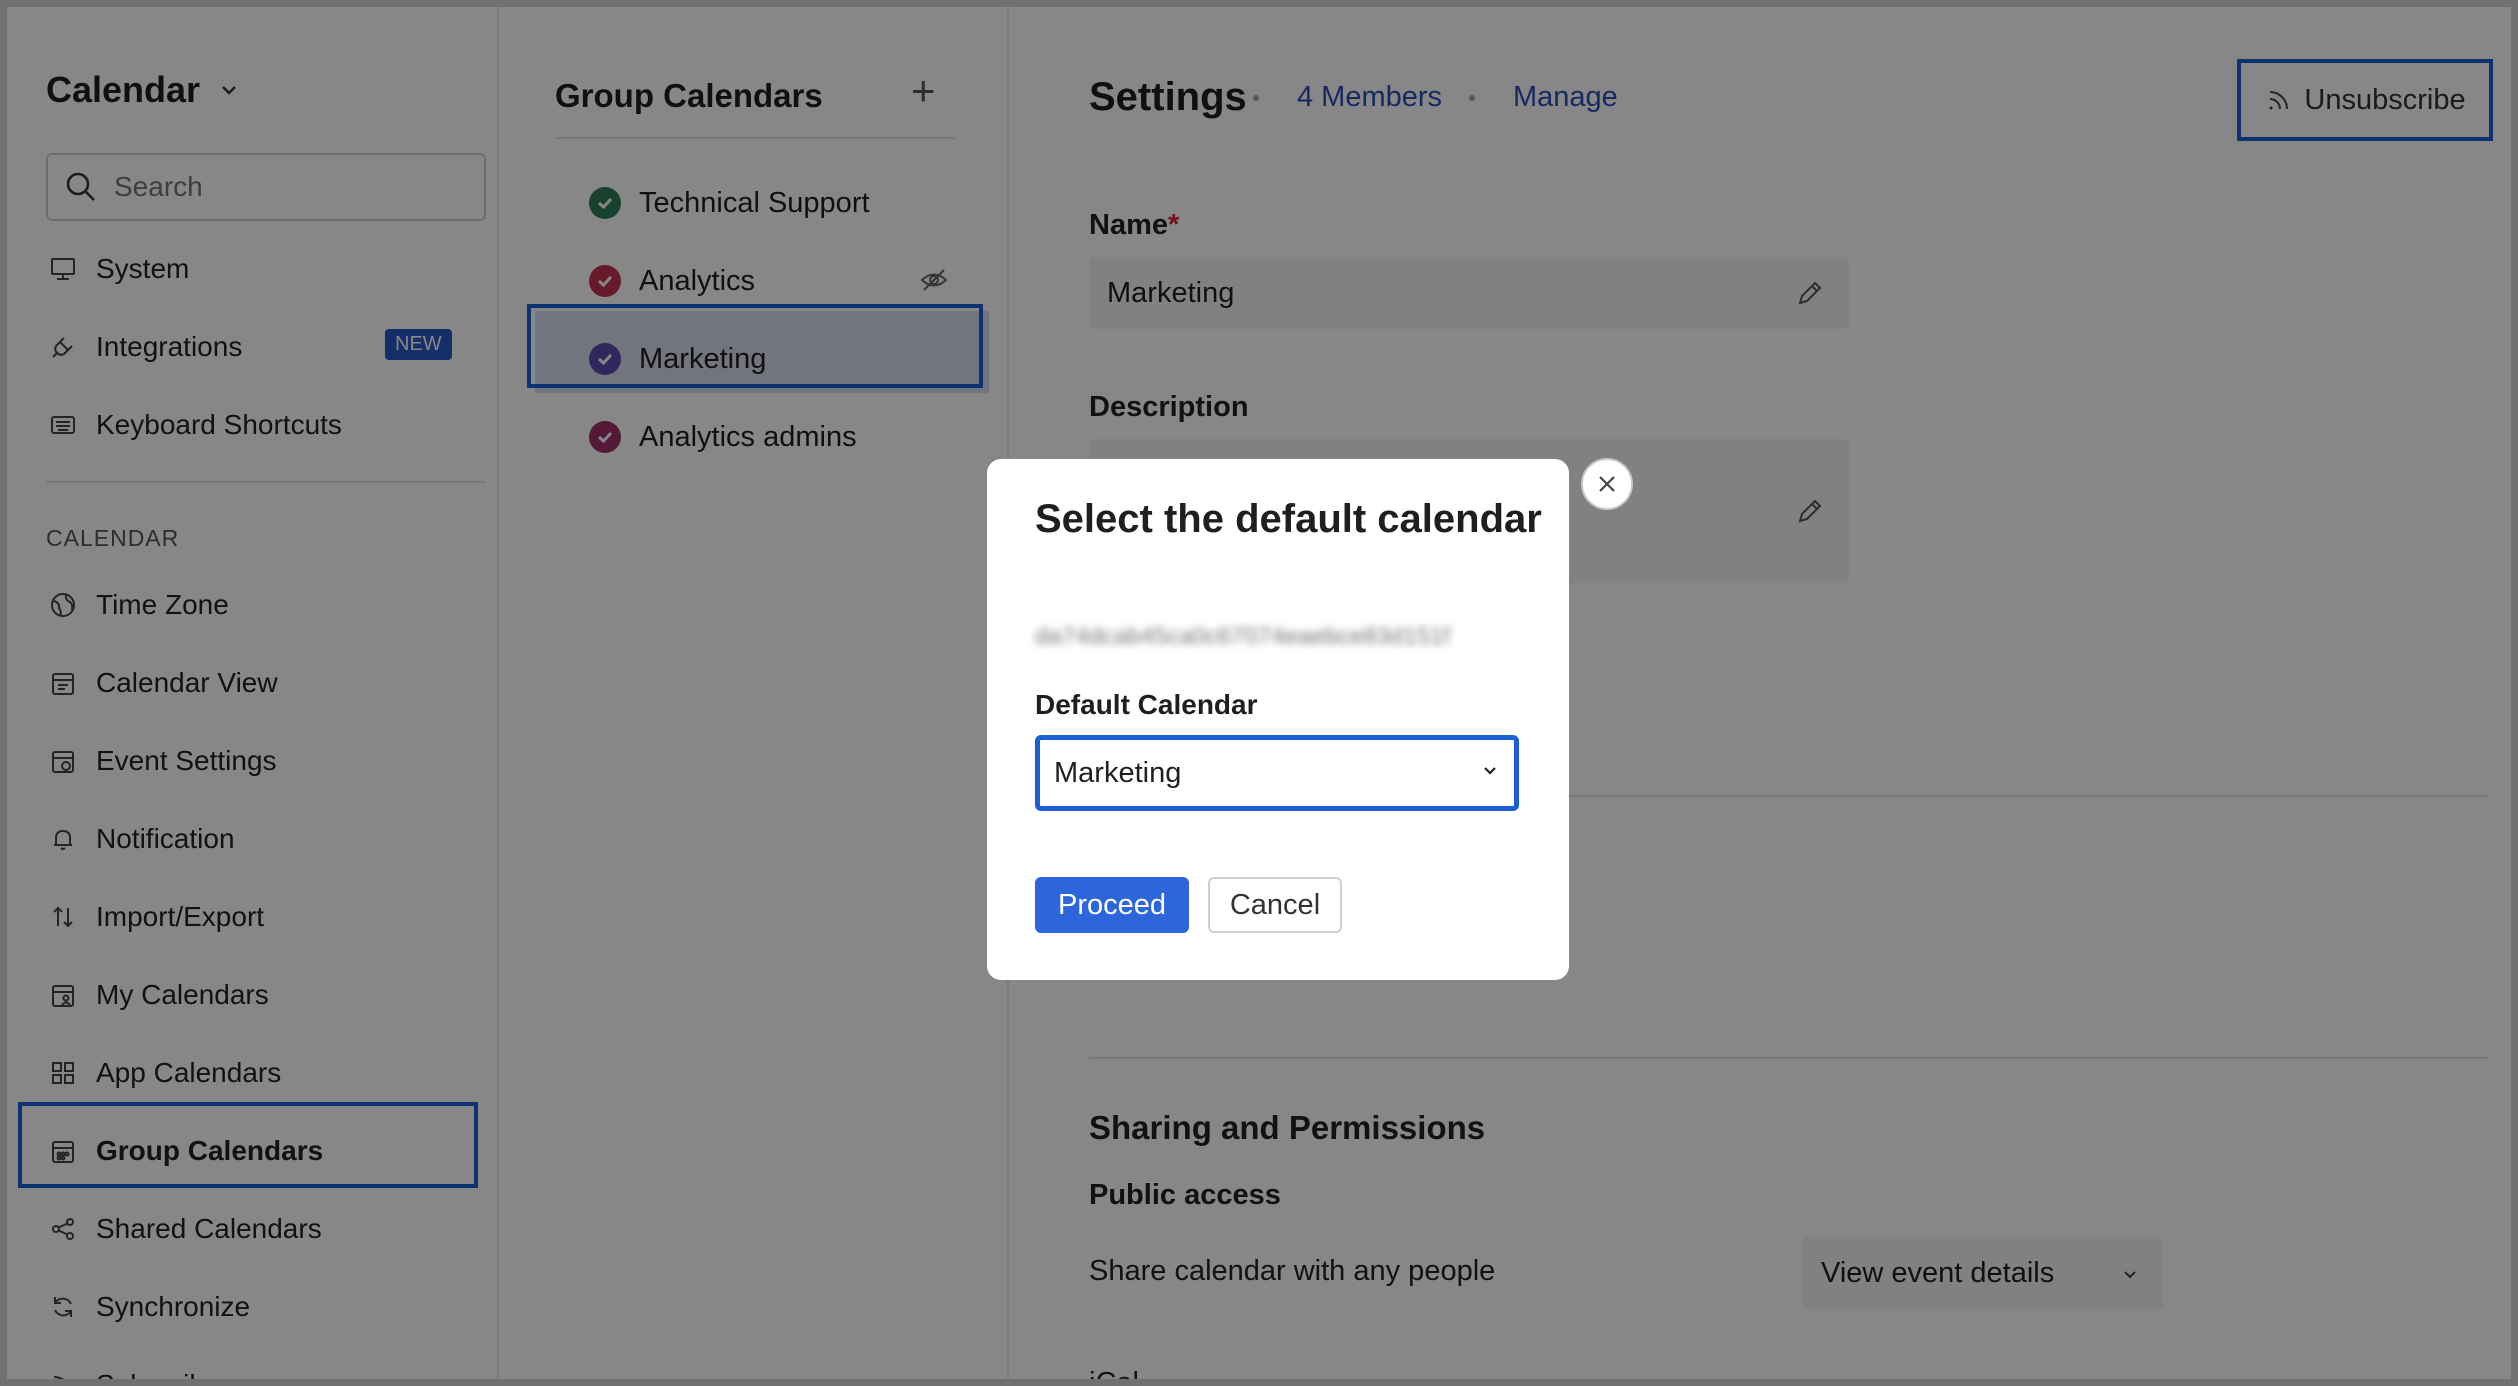 The width and height of the screenshot is (2518, 1386). Describe the element at coordinates (1146, 704) in the screenshot. I see `default-calendar-label: Default Calendar` at that location.